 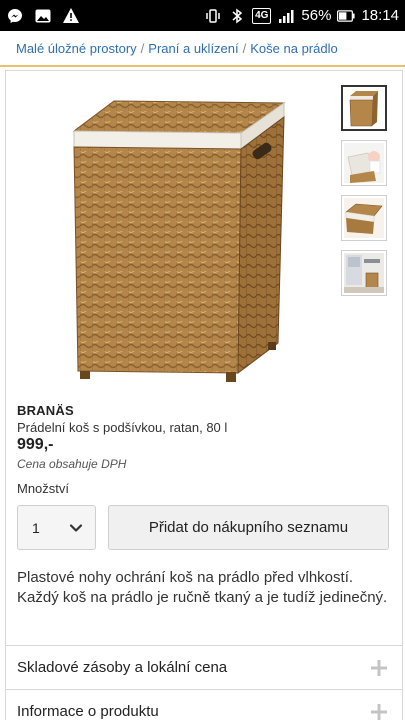 I want to click on thumbnail-basket, so click(x=364, y=108).